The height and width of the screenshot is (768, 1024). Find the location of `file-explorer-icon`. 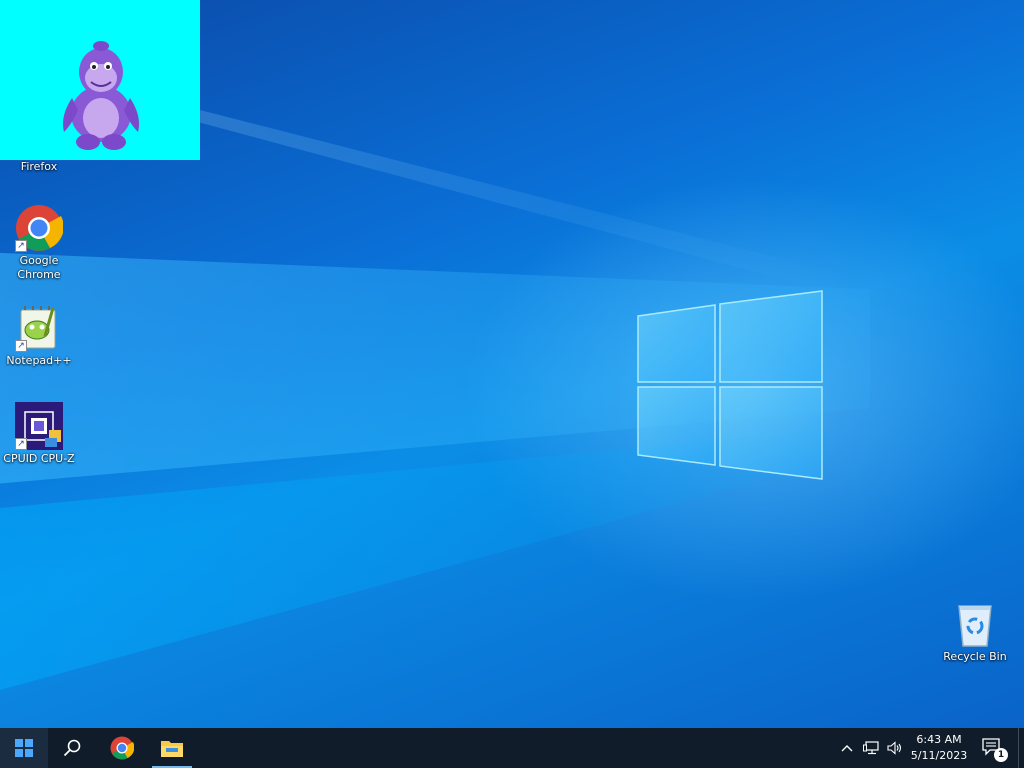

file-explorer-icon is located at coordinates (172, 749).